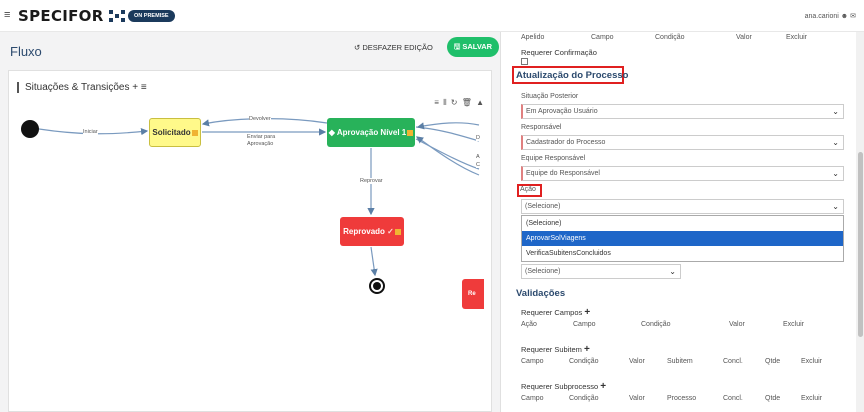 The height and width of the screenshot is (412, 864). Describe the element at coordinates (860, 244) in the screenshot. I see `scrollbar-thumb` at that location.